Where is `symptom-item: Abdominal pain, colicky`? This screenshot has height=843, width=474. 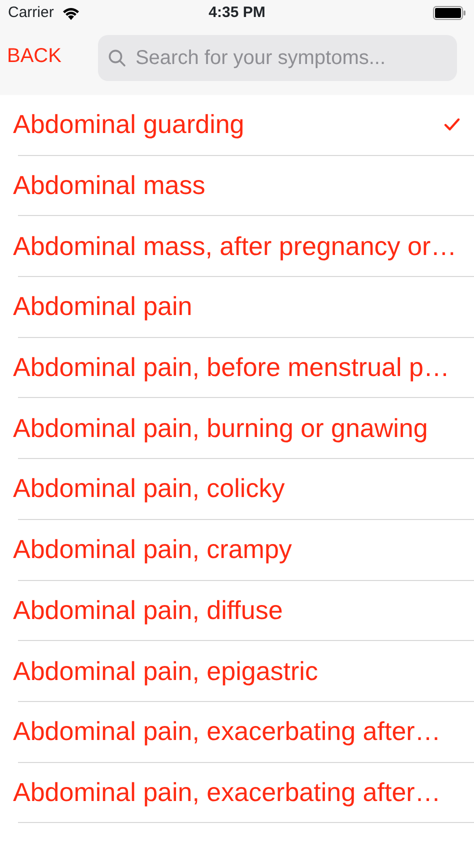 symptom-item: Abdominal pain, colicky is located at coordinates (237, 489).